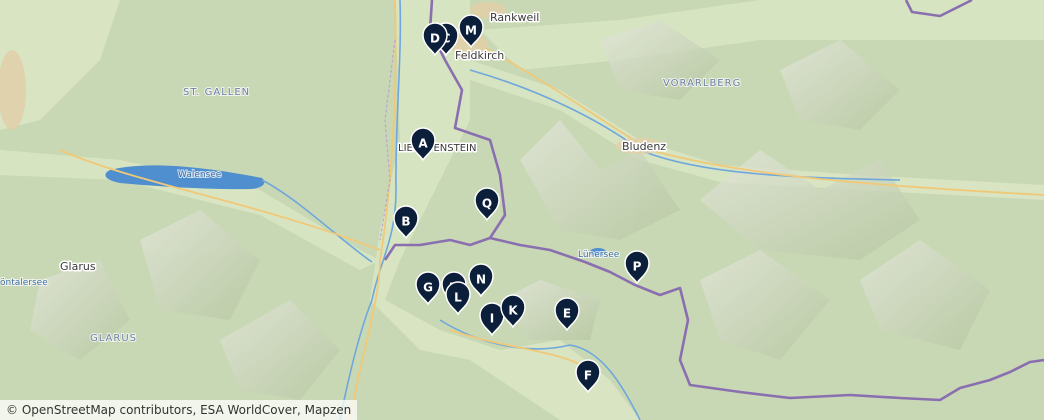  Describe the element at coordinates (405, 222) in the screenshot. I see `marker-letter: B` at that location.